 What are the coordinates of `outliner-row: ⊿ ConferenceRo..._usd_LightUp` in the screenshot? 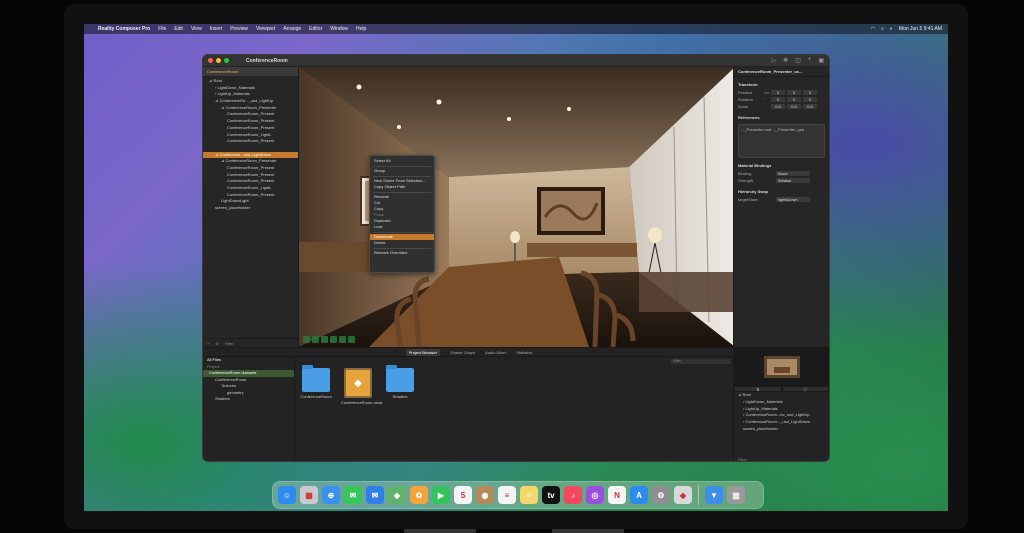 It's located at (250, 101).